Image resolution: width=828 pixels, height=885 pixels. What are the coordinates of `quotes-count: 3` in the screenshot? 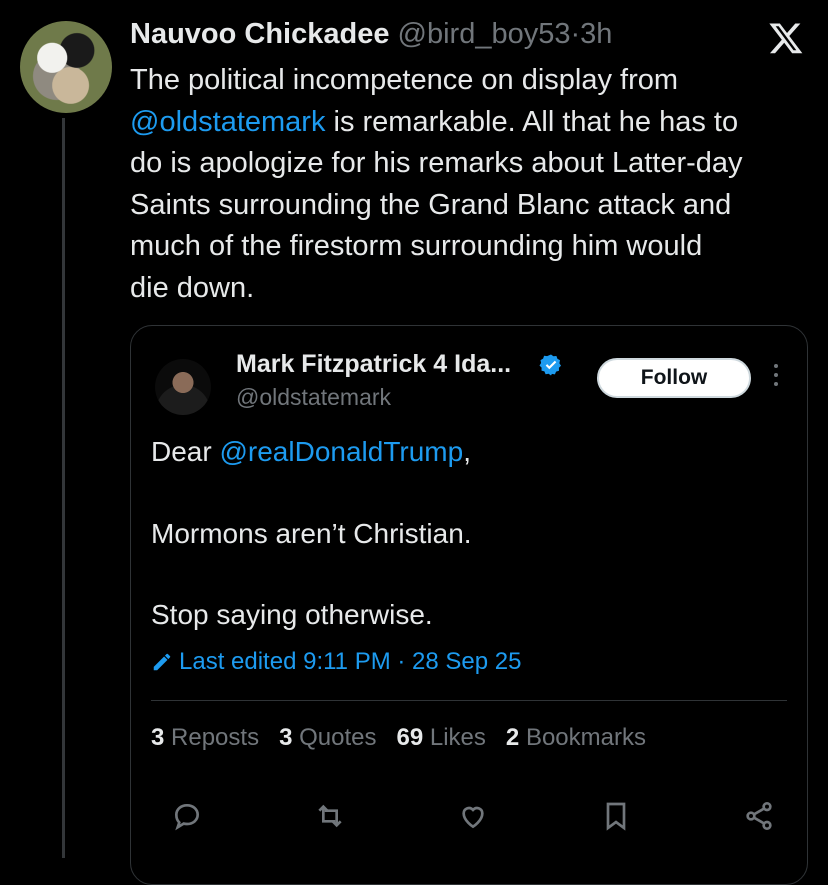 It's located at (286, 737).